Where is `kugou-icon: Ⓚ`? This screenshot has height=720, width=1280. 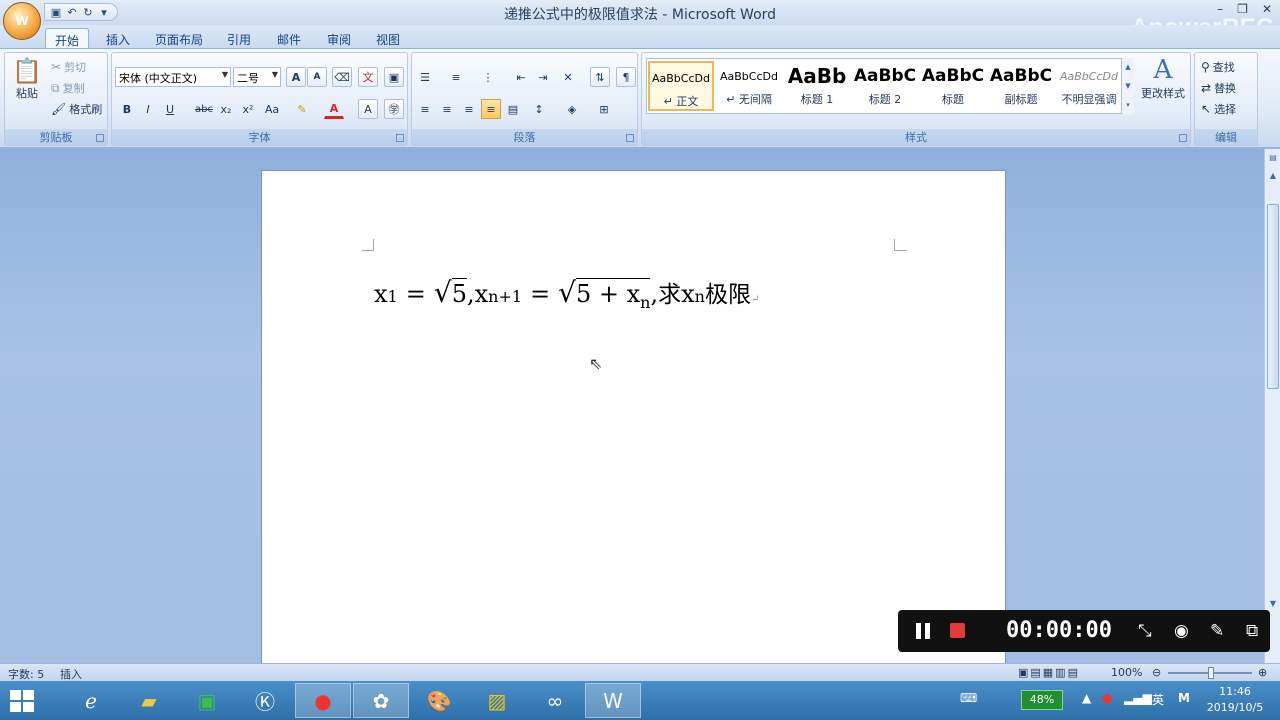 kugou-icon: Ⓚ is located at coordinates (265, 700).